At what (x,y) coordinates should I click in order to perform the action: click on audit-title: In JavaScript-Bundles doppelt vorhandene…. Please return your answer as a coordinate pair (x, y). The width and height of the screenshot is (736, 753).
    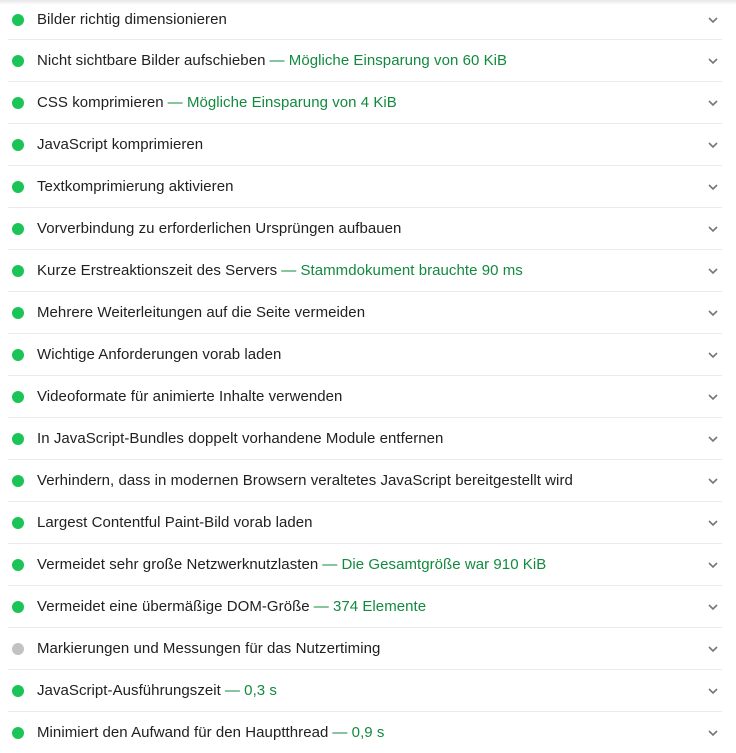
    Looking at the image, I should click on (240, 438).